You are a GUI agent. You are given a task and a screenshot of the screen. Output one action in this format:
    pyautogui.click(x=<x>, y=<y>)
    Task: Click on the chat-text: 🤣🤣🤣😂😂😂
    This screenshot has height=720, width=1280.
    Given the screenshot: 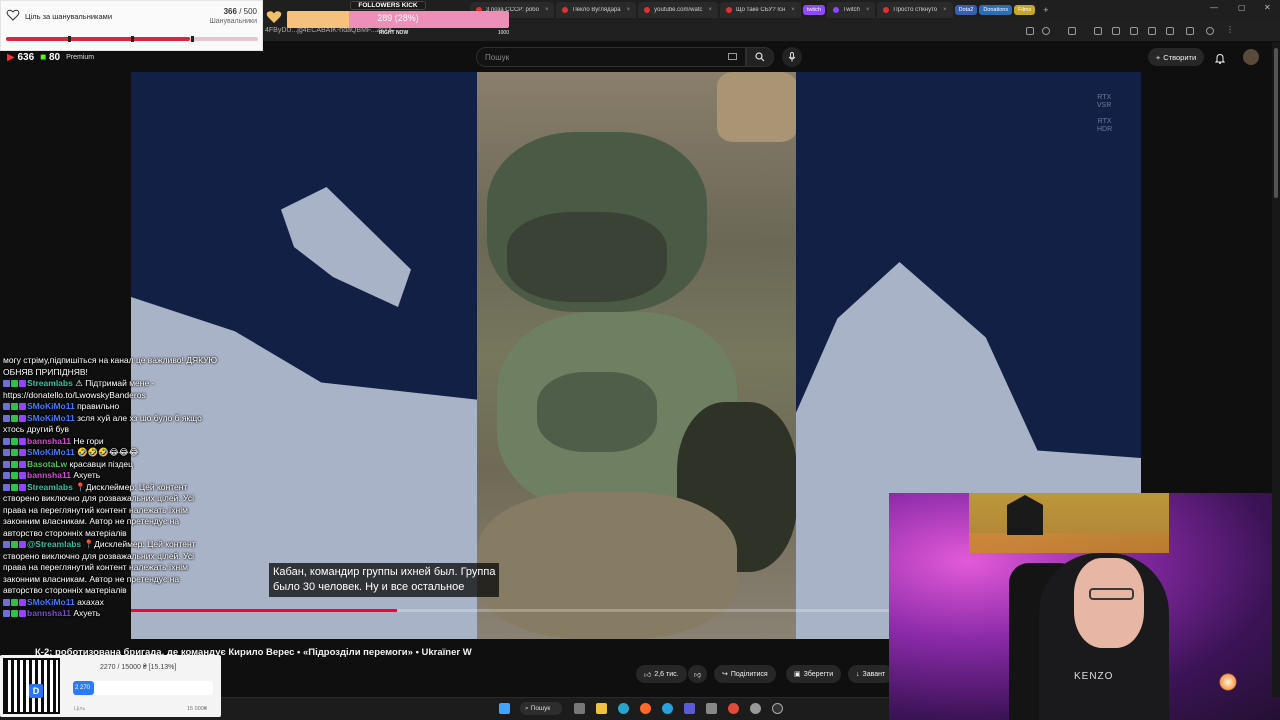 What is the action you would take?
    pyautogui.click(x=108, y=452)
    